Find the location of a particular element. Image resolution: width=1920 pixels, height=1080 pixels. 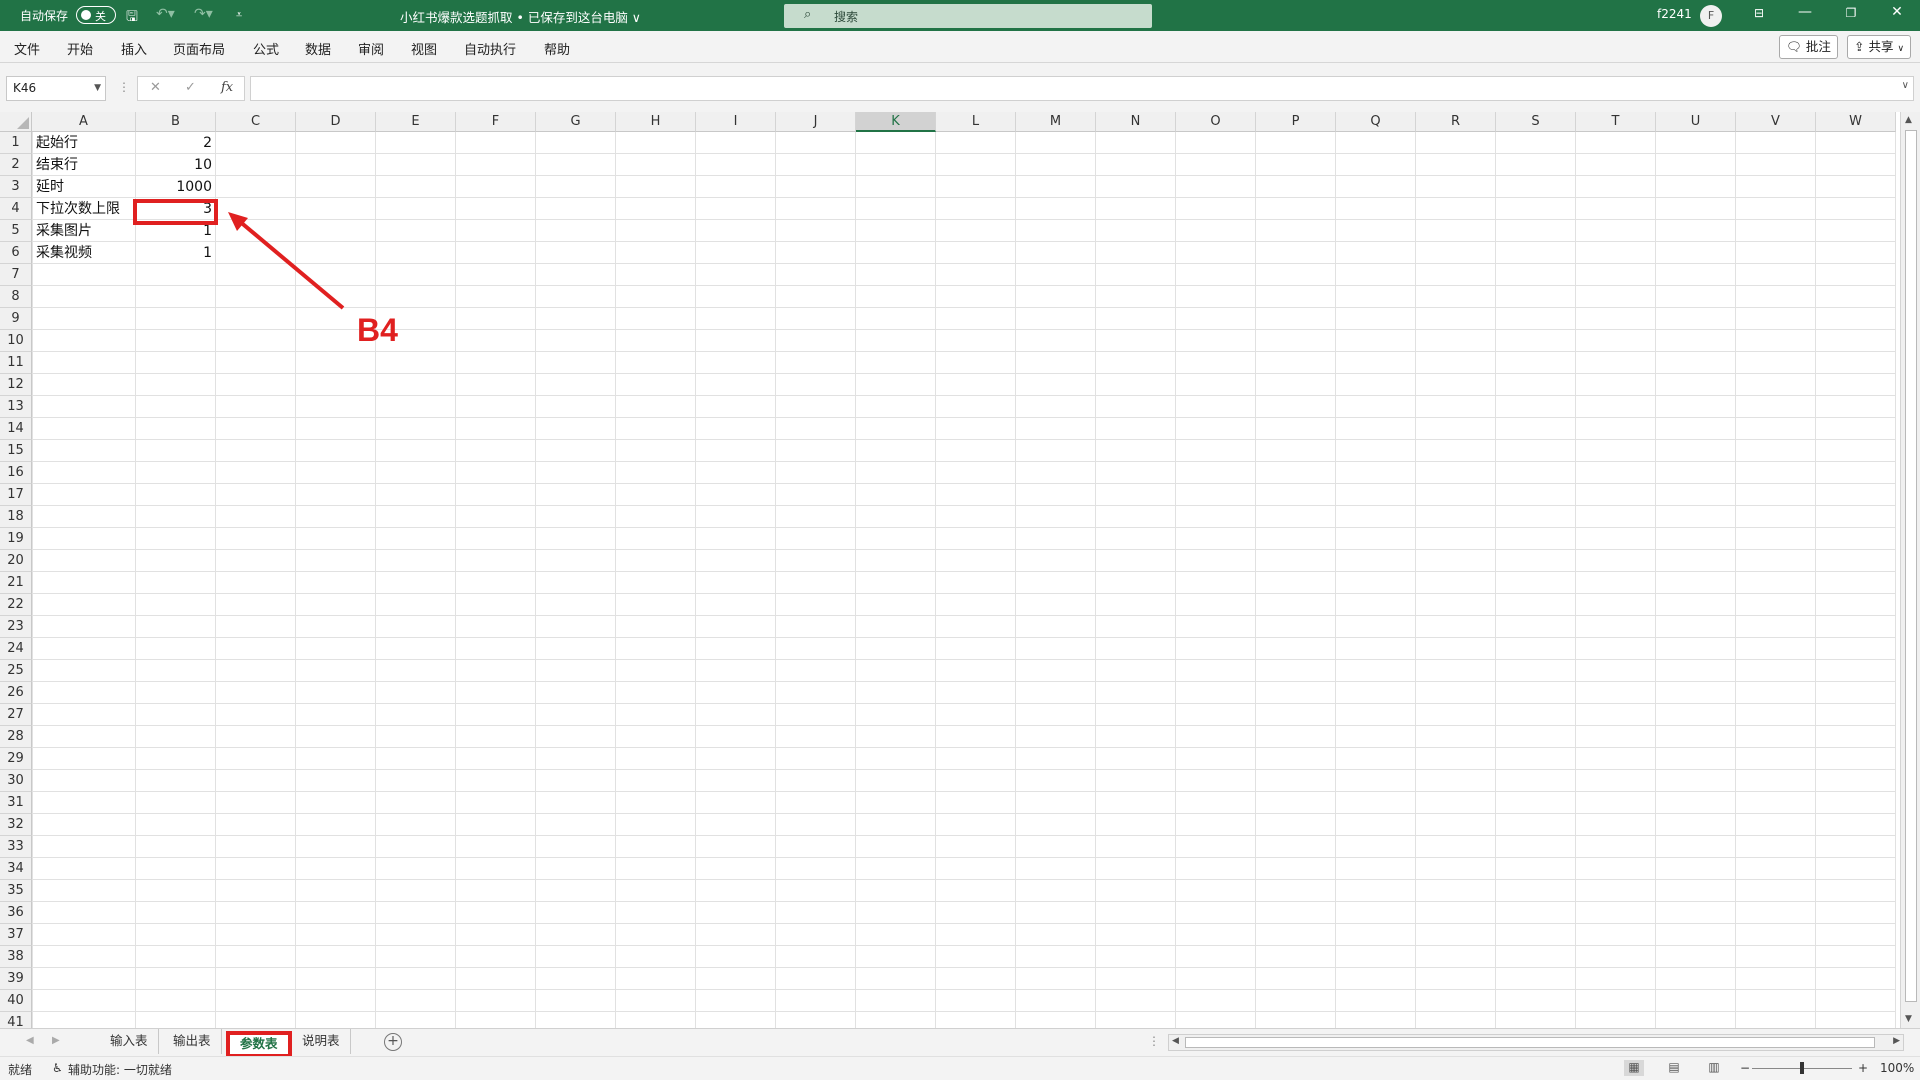

column-header-i: I is located at coordinates (736, 122).